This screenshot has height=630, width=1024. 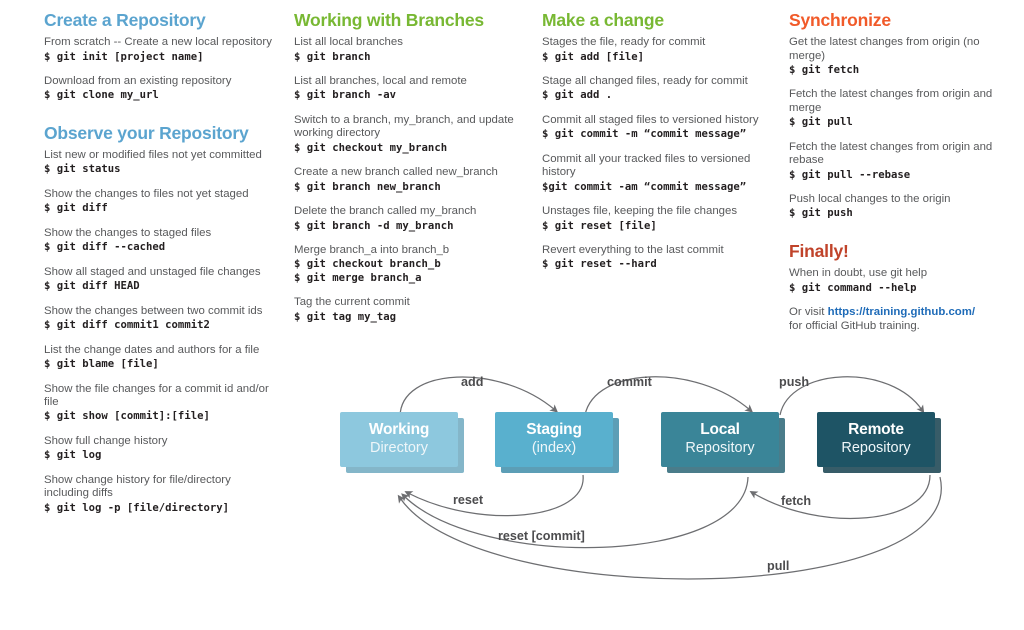 I want to click on entry-description: Unstages file, keeping the file changes, so click(x=640, y=211).